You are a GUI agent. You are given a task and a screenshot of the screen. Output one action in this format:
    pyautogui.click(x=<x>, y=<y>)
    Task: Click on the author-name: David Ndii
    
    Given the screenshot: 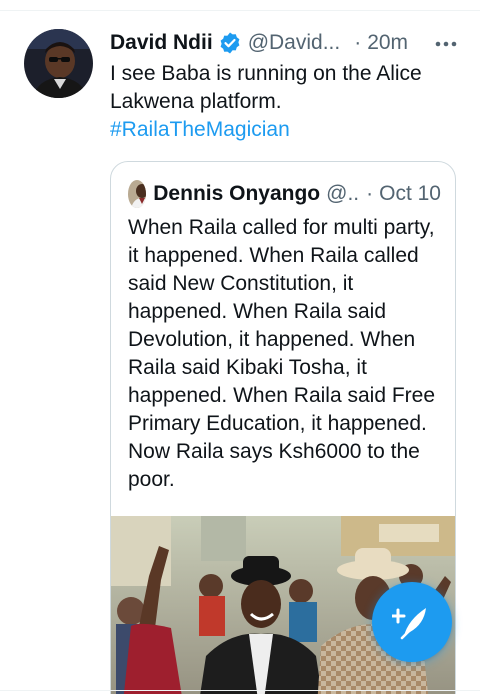 What is the action you would take?
    pyautogui.click(x=161, y=43)
    